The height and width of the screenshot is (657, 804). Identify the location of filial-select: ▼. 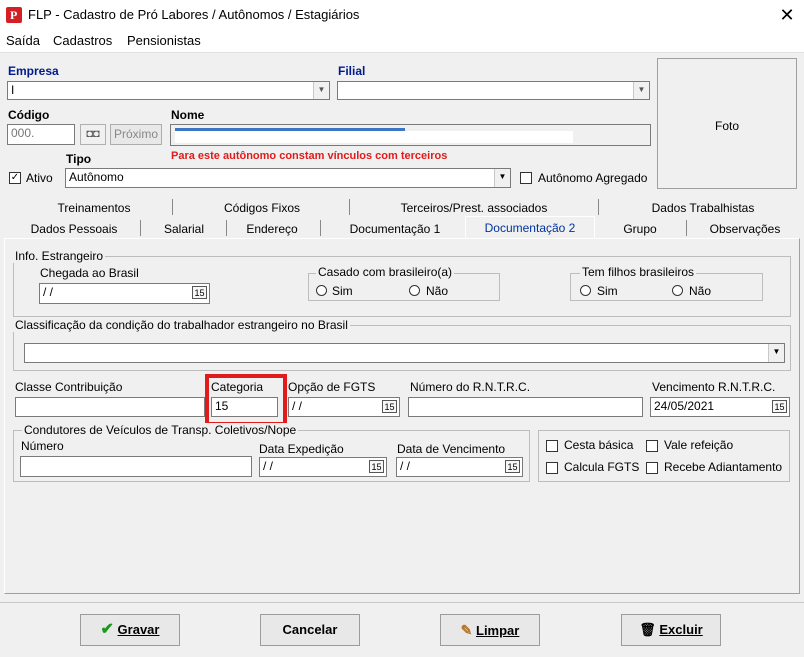
(493, 90).